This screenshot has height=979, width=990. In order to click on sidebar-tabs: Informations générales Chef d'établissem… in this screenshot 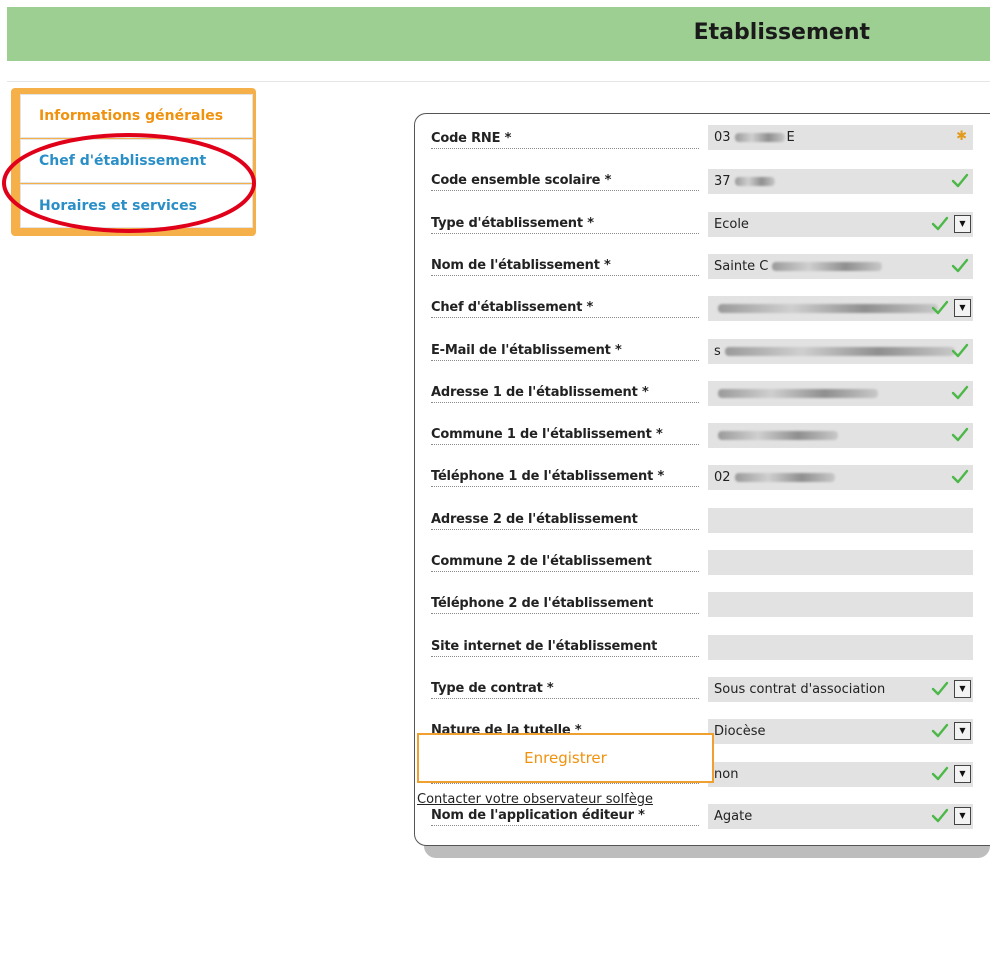, I will do `click(133, 162)`.